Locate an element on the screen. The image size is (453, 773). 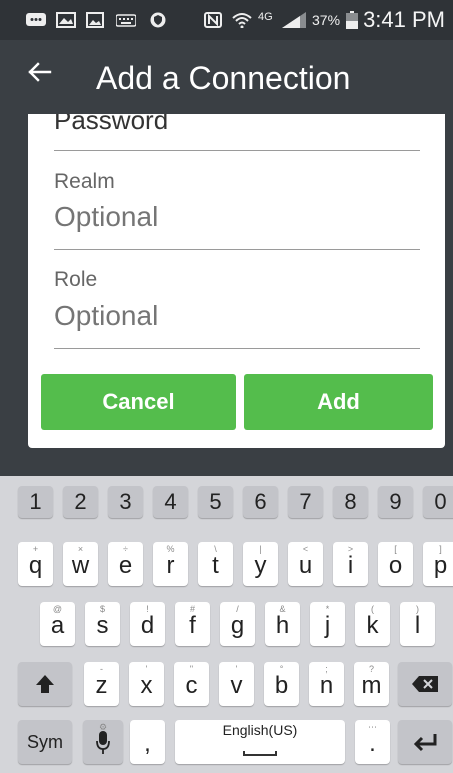
letter-key: ' v is located at coordinates (236, 684).